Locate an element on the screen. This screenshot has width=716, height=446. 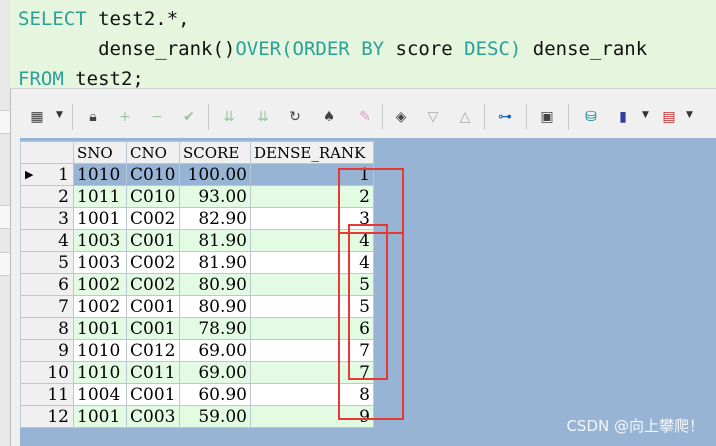
dropdown-arrow-icon: ▼ is located at coordinates (59, 115).